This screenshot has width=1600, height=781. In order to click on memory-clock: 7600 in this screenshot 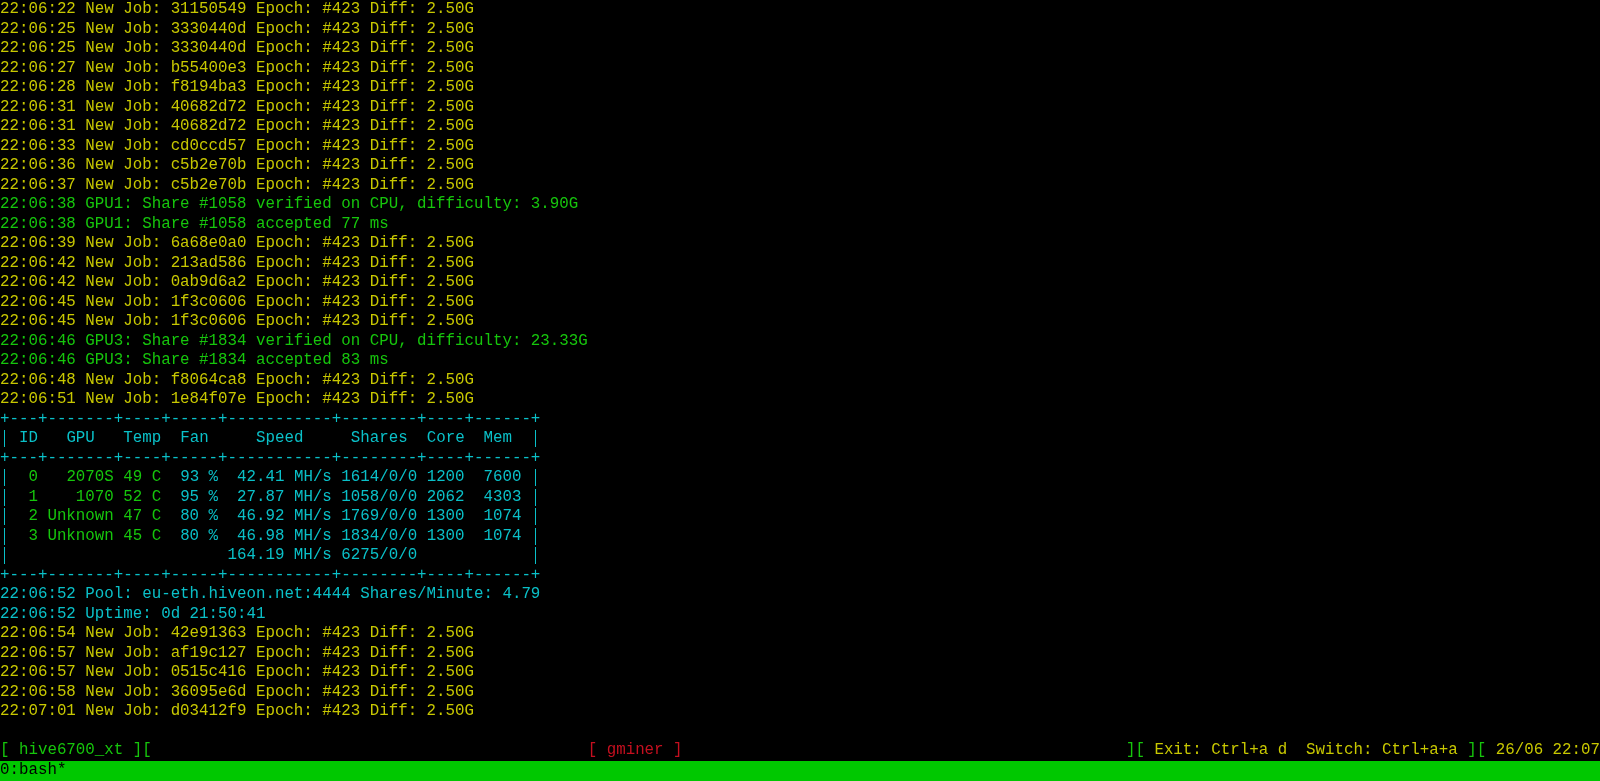, I will do `click(502, 478)`.